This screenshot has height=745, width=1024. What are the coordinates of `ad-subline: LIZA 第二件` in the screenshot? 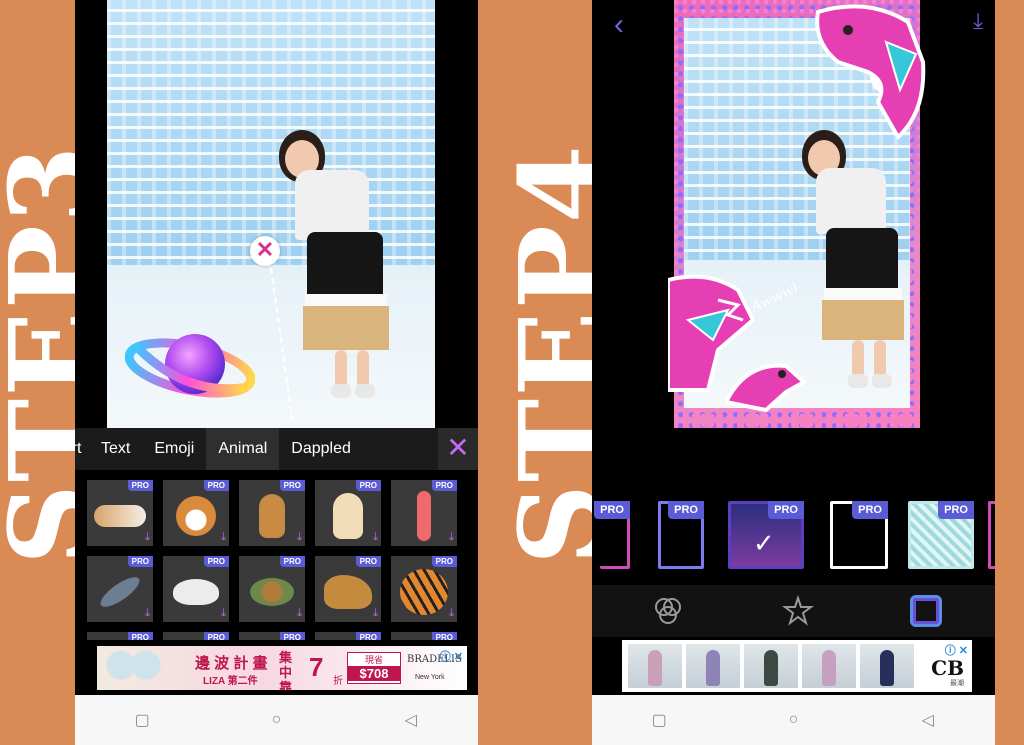 It's located at (230, 681).